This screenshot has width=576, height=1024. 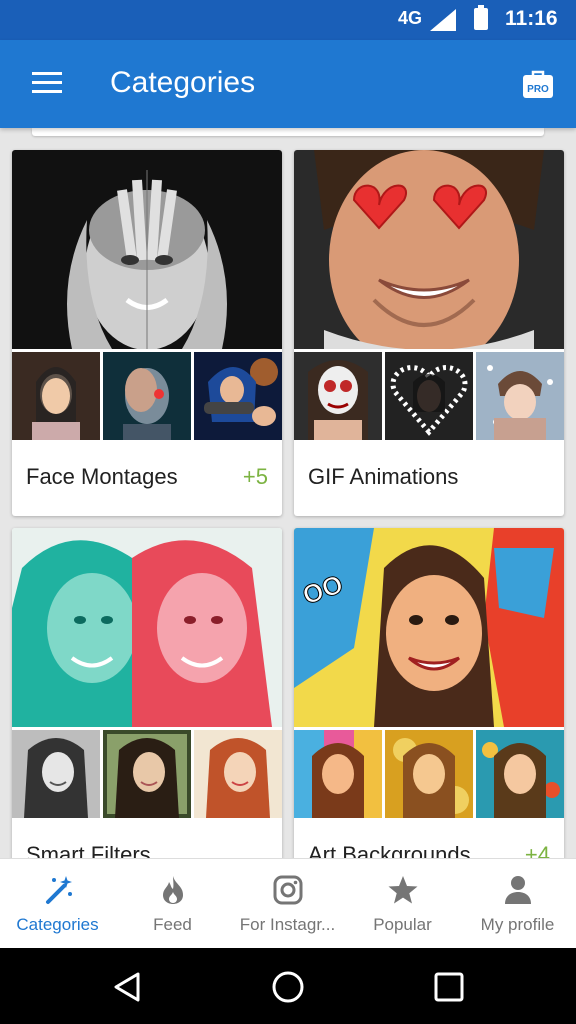 What do you see at coordinates (429, 249) in the screenshot?
I see `gif-animation-hero-image` at bounding box center [429, 249].